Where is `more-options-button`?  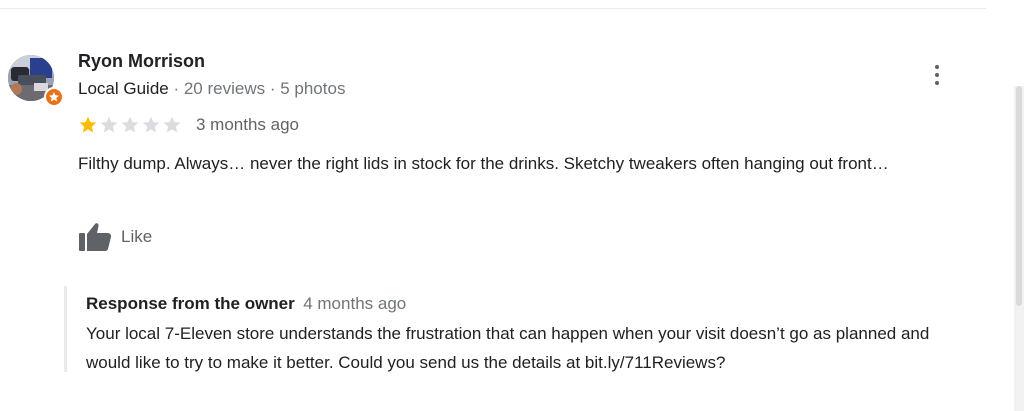 more-options-button is located at coordinates (937, 75).